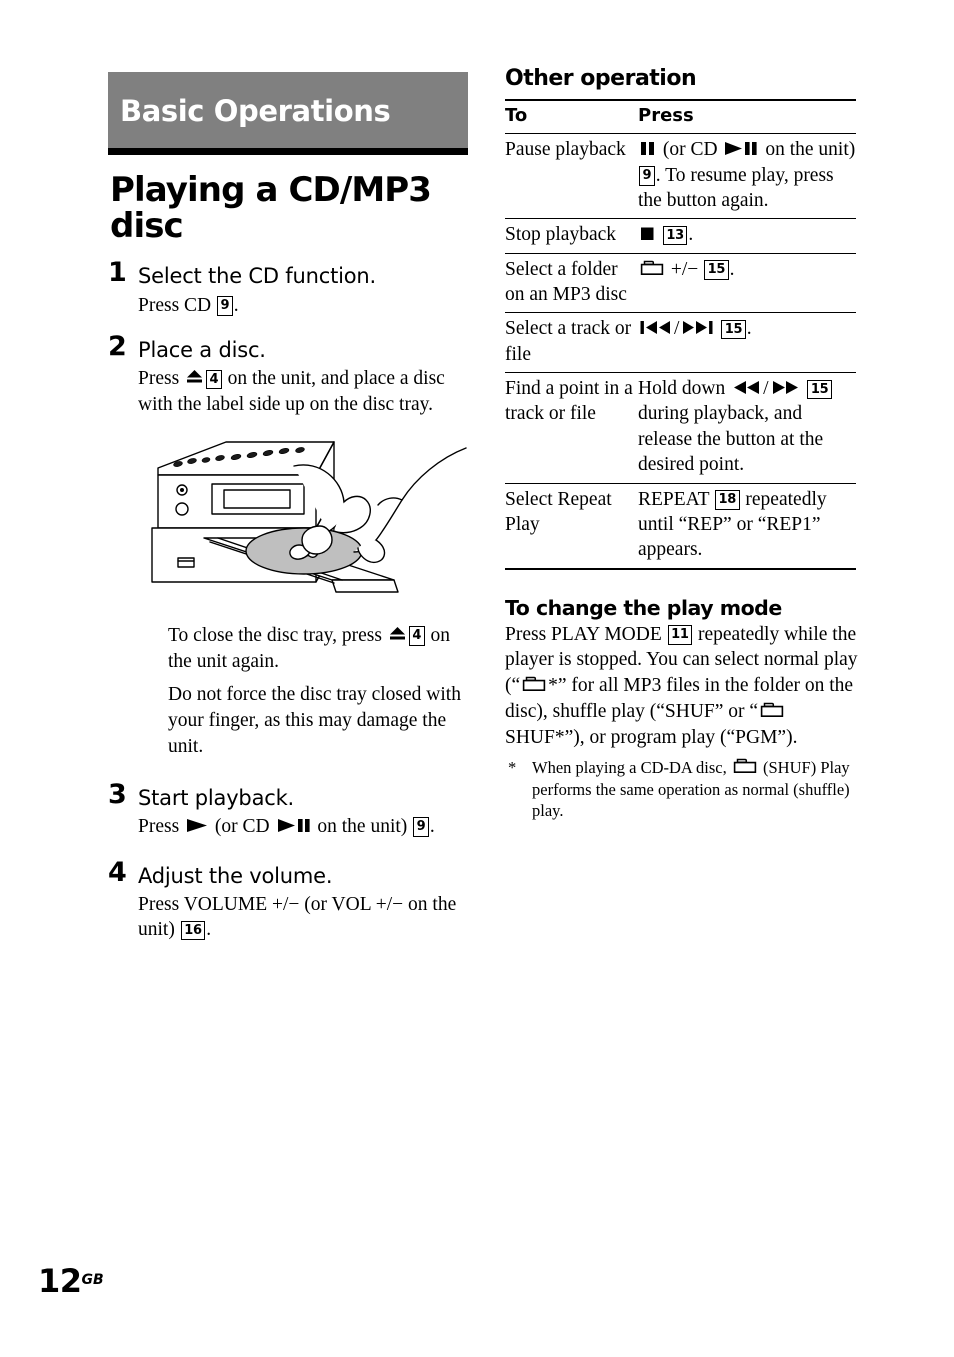 The image size is (954, 1357). What do you see at coordinates (60, 1281) in the screenshot?
I see `page-number-value: 12` at bounding box center [60, 1281].